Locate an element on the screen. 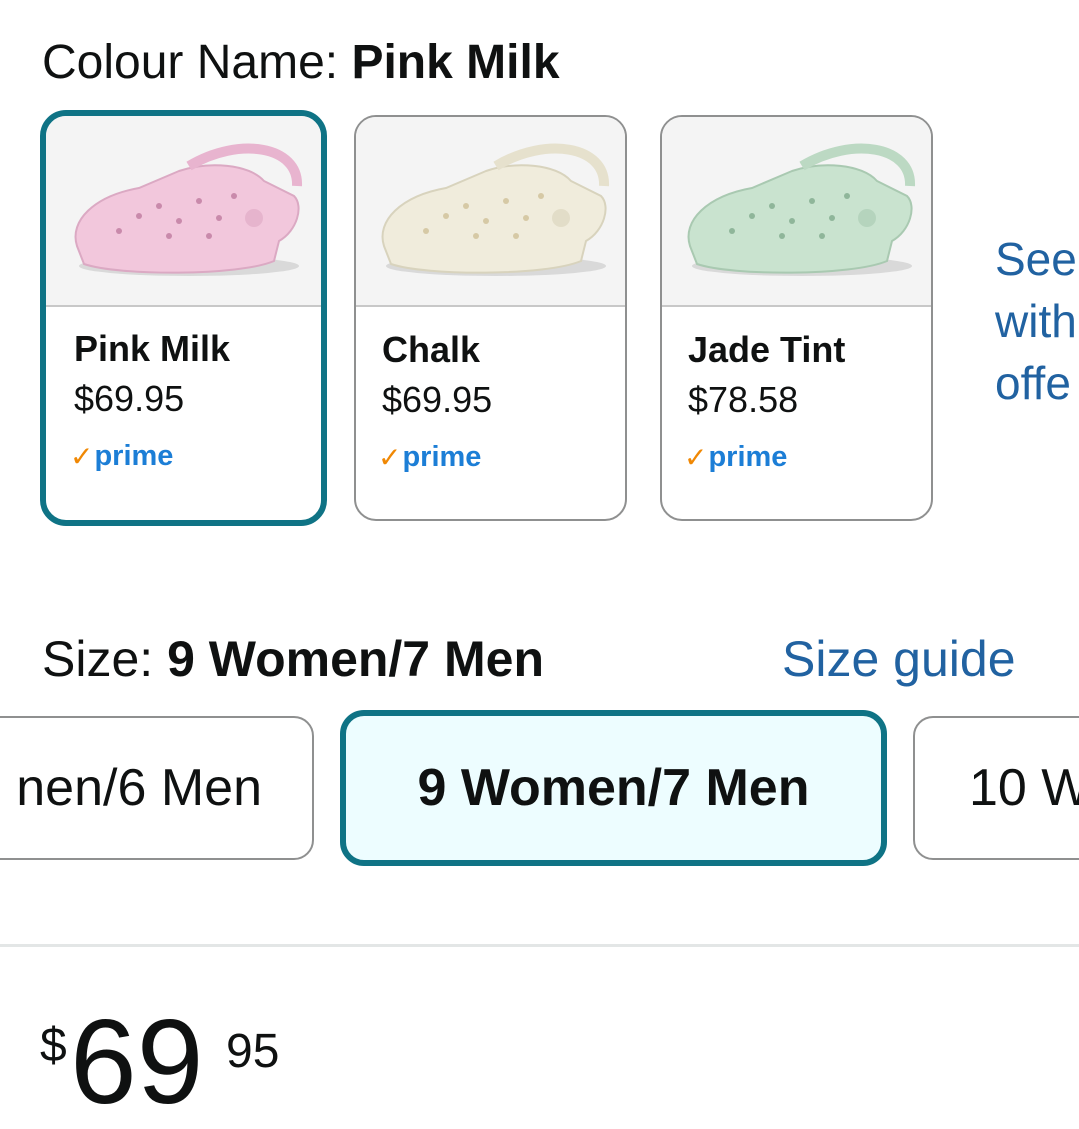  size-value: 9 Women/7 Men is located at coordinates (356, 659).